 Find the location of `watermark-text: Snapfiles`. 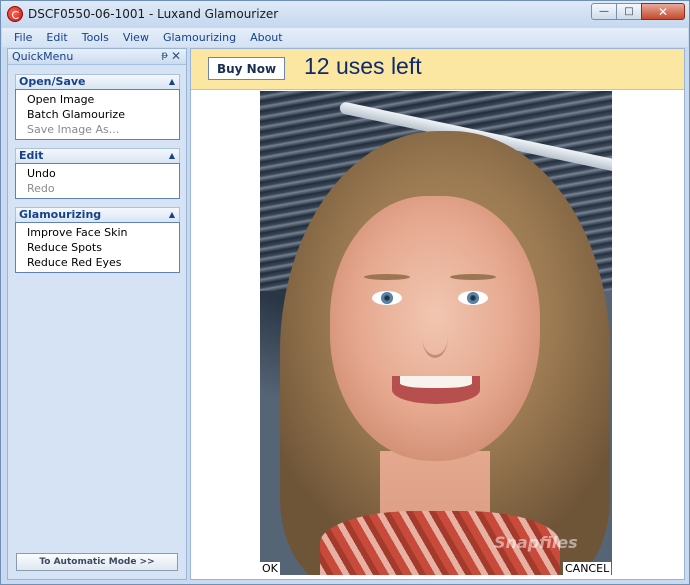

watermark-text: Snapfiles is located at coordinates (536, 542).